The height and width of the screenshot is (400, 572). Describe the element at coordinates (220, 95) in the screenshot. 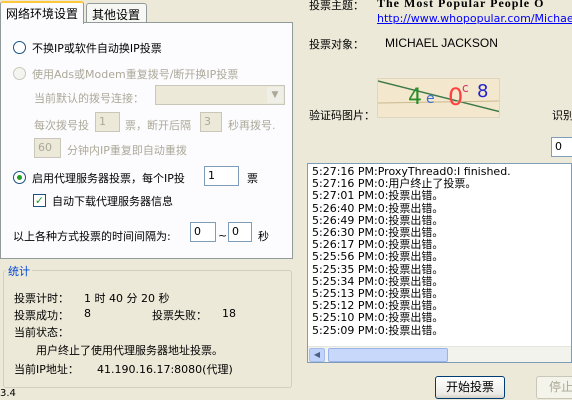

I see `dial-connection-select: ▼` at that location.